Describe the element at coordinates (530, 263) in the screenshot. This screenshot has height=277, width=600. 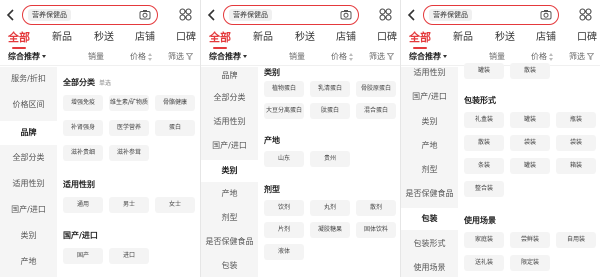
I see `filter-chip: 限定装` at that location.